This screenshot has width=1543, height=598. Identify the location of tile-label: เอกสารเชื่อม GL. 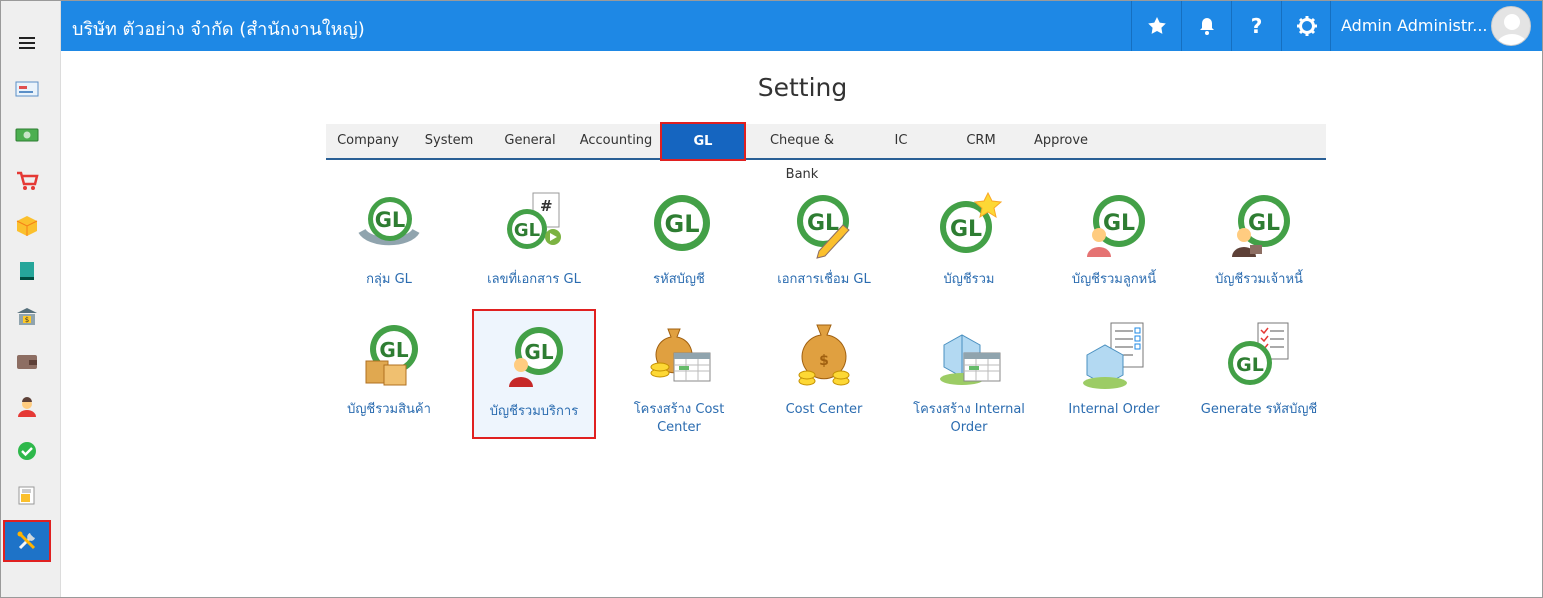
(824, 279).